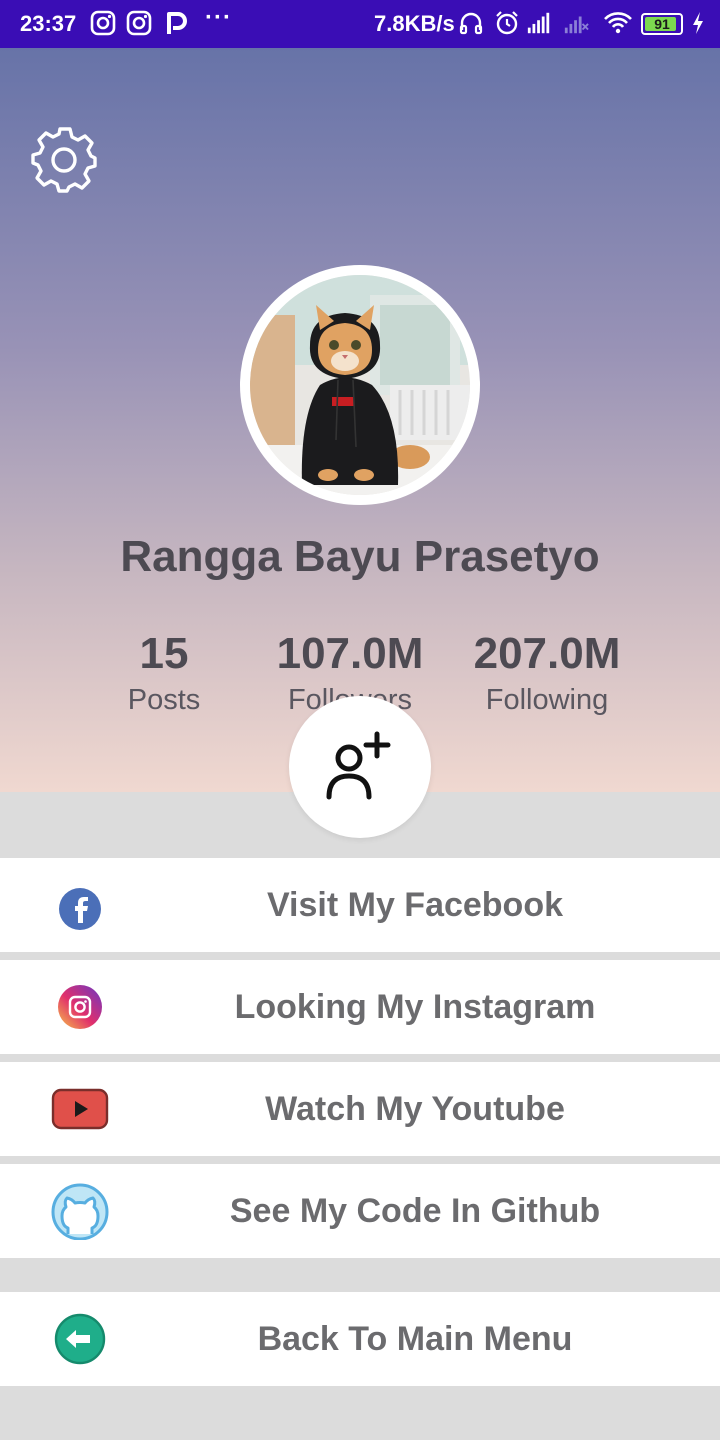  Describe the element at coordinates (80, 1007) in the screenshot. I see `instagram-icon` at that location.